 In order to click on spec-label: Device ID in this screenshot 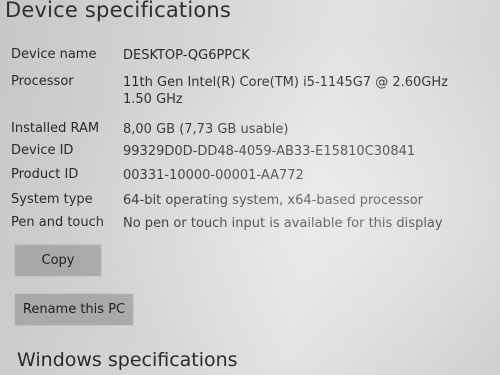, I will do `click(42, 150)`.